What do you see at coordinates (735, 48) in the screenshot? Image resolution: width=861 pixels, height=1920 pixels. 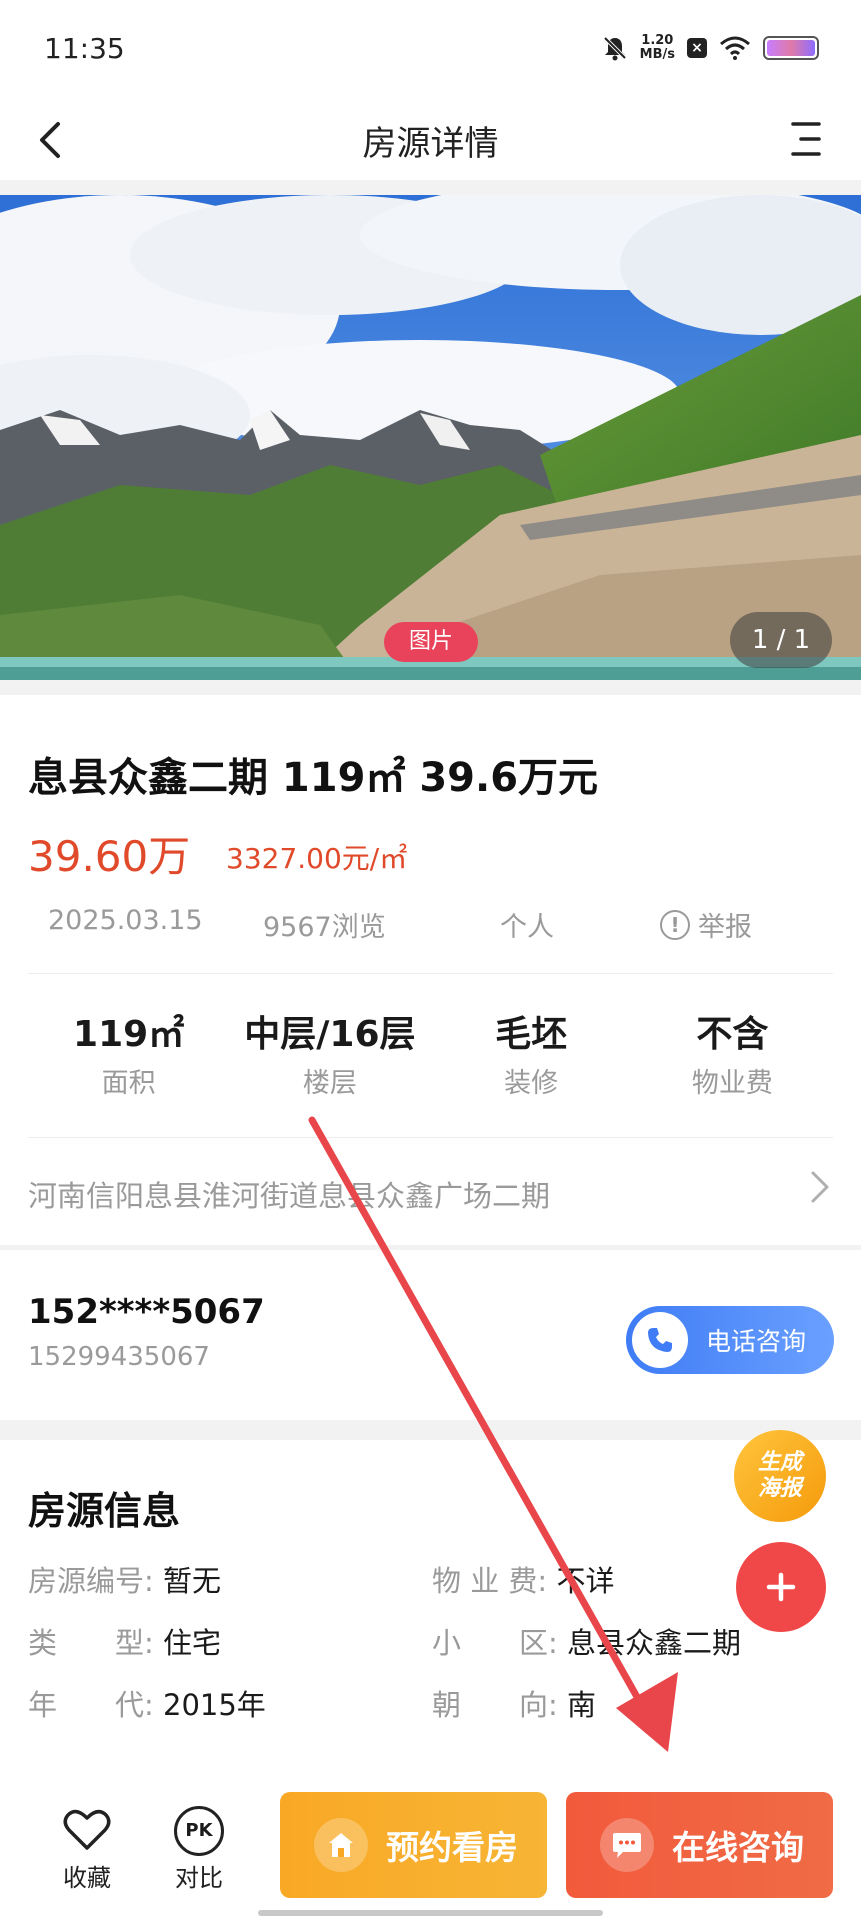 I see `wifi-icon` at bounding box center [735, 48].